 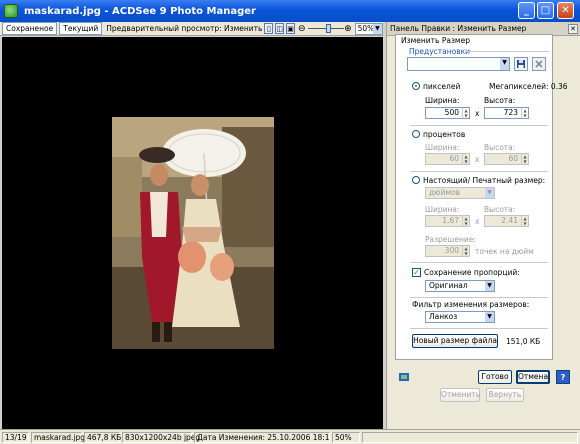 I want to click on preview-label: Предварительный просмотр: Изменить, so click(x=184, y=28).